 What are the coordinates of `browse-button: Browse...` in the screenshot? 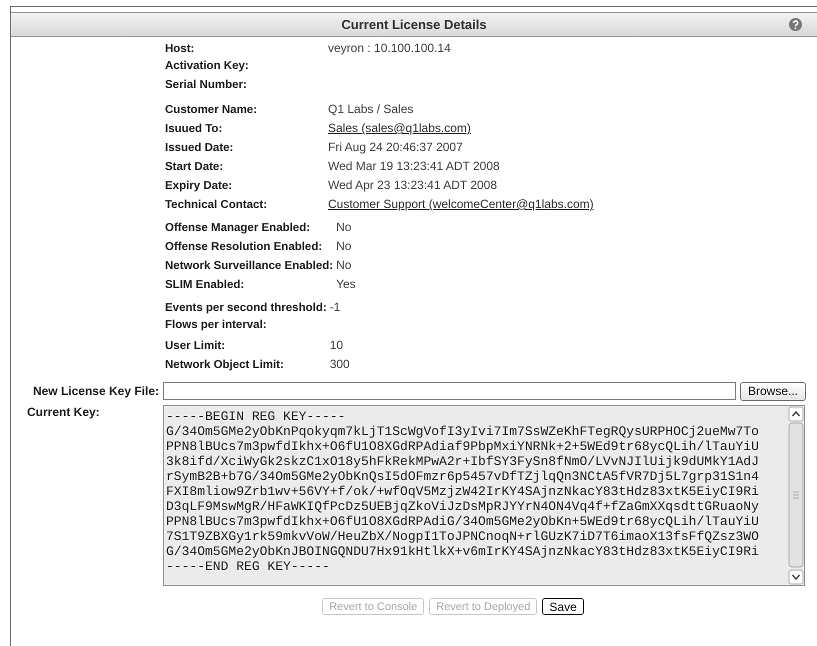 It's located at (773, 391).